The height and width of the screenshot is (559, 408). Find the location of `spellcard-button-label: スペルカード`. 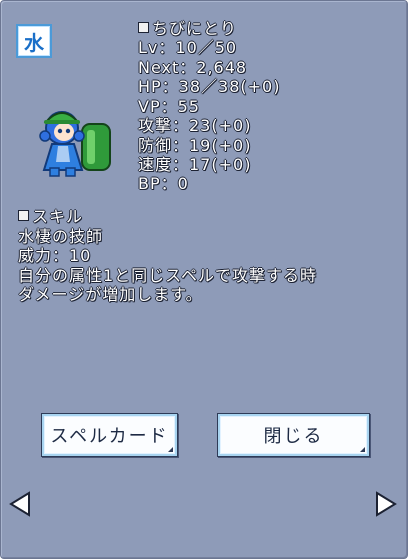

spellcard-button-label: スペルカード is located at coordinates (109, 436).